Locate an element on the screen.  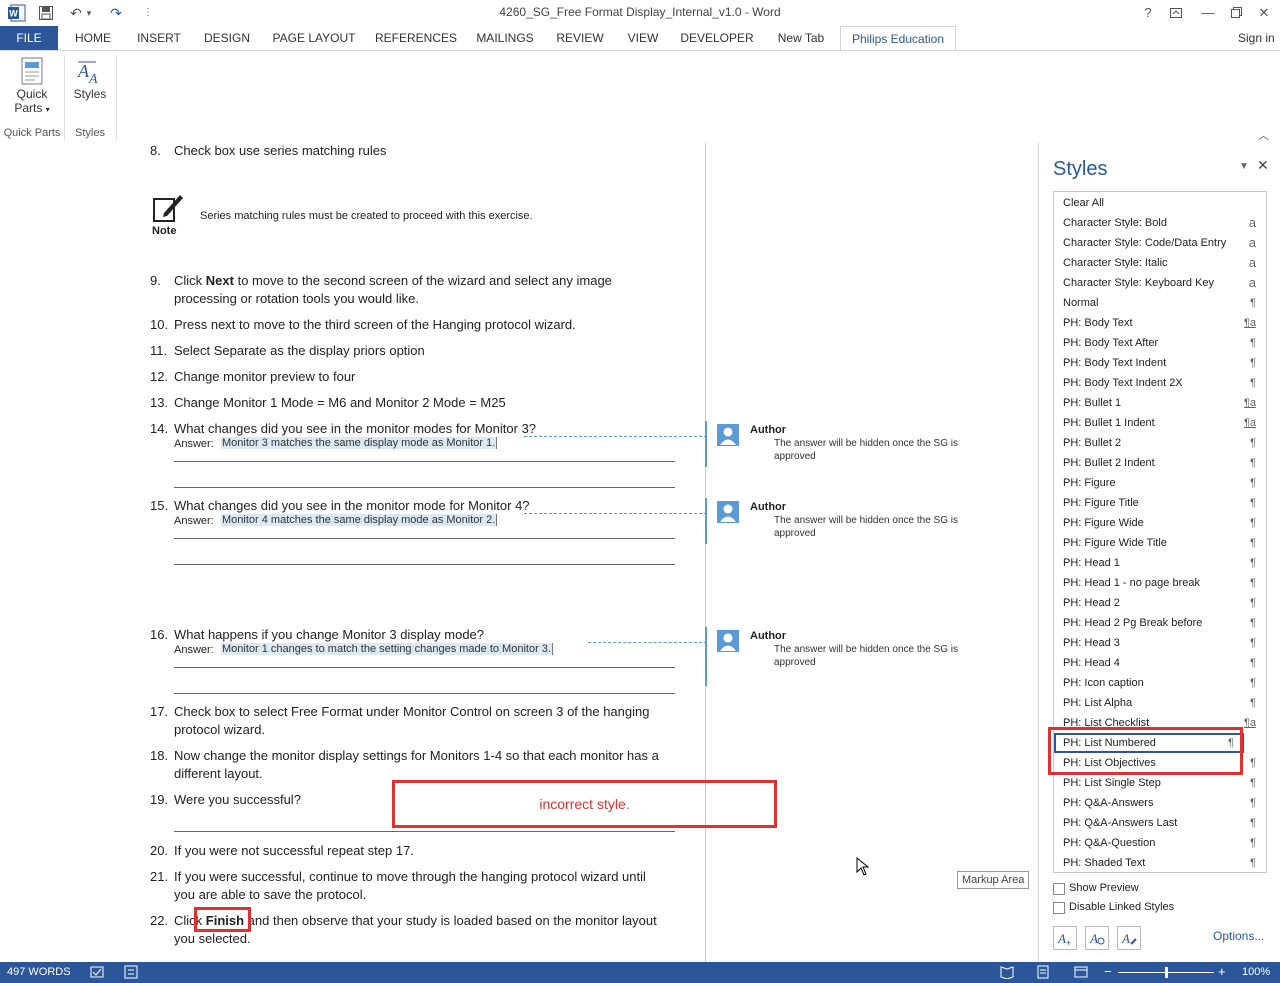
style-item: PH: Bullet 2 Indent ¶ is located at coordinates (1160, 463).